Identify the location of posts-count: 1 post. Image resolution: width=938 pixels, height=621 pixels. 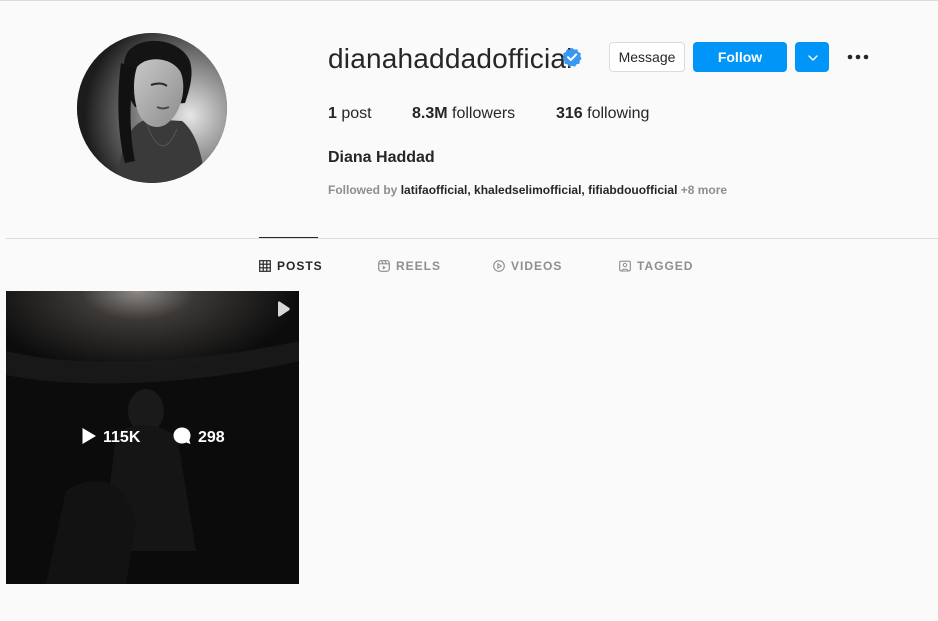
(350, 114).